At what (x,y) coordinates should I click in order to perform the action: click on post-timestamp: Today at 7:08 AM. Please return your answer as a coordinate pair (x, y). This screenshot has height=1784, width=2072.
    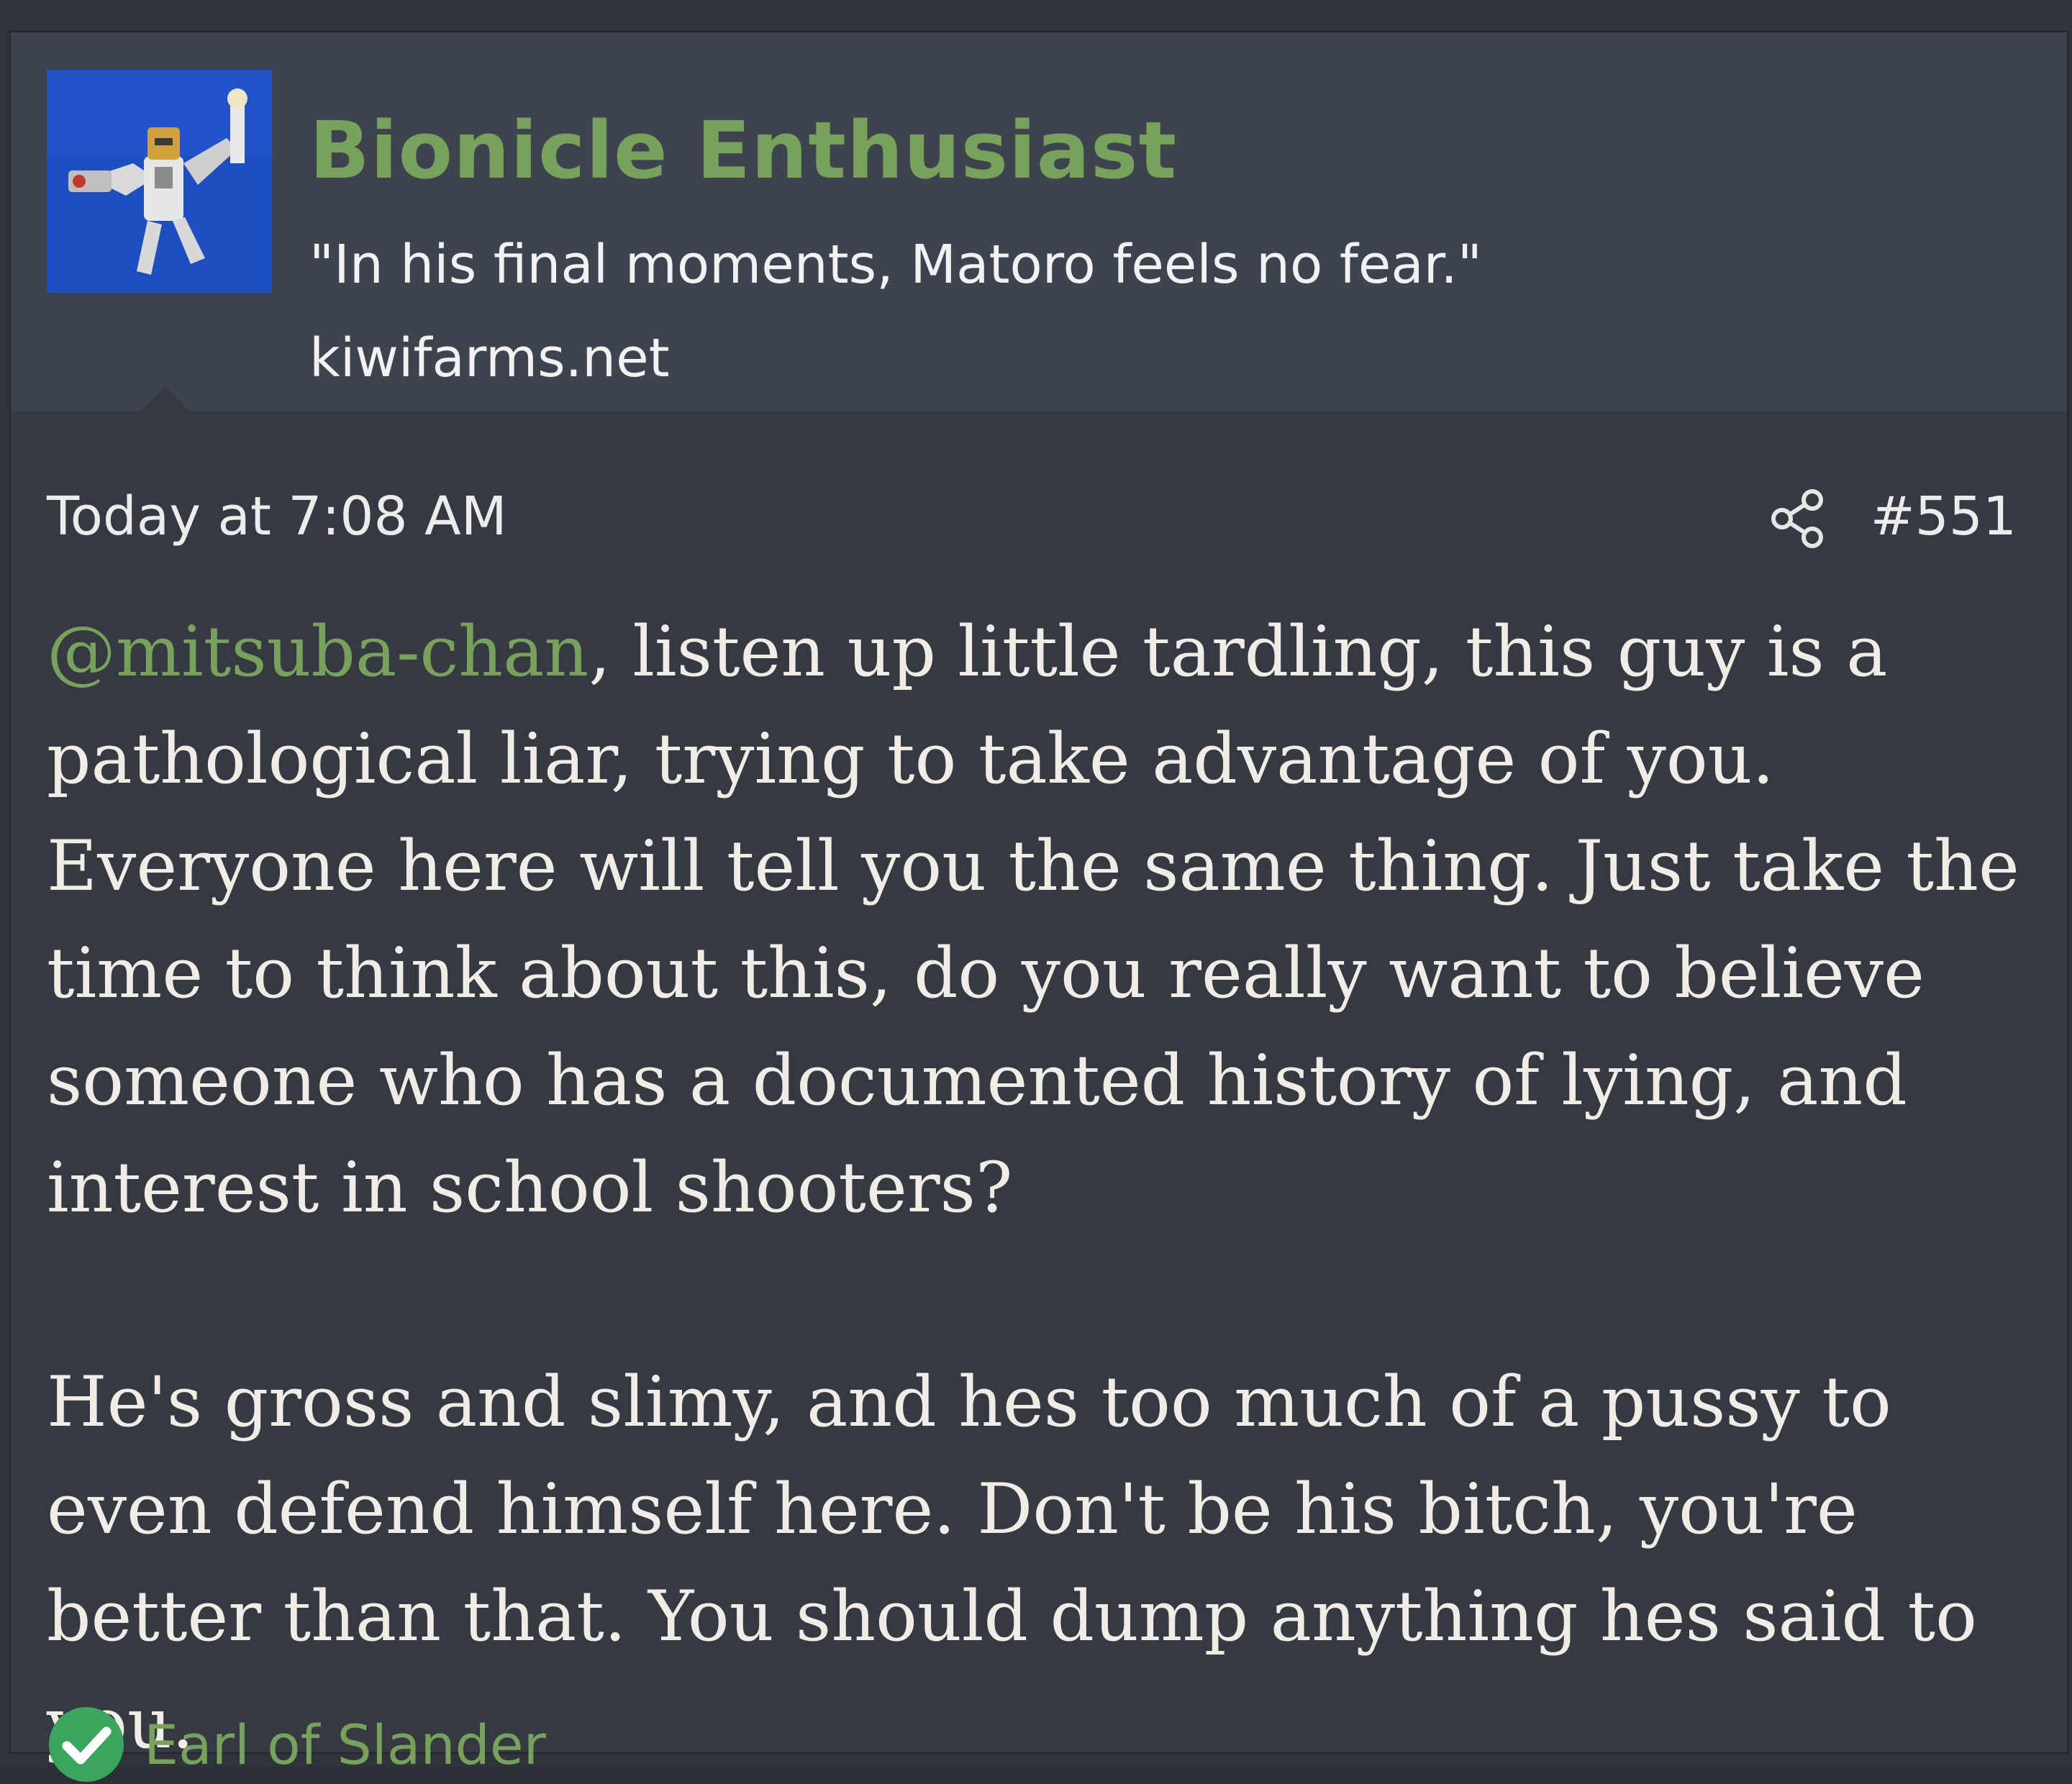
    Looking at the image, I should click on (277, 516).